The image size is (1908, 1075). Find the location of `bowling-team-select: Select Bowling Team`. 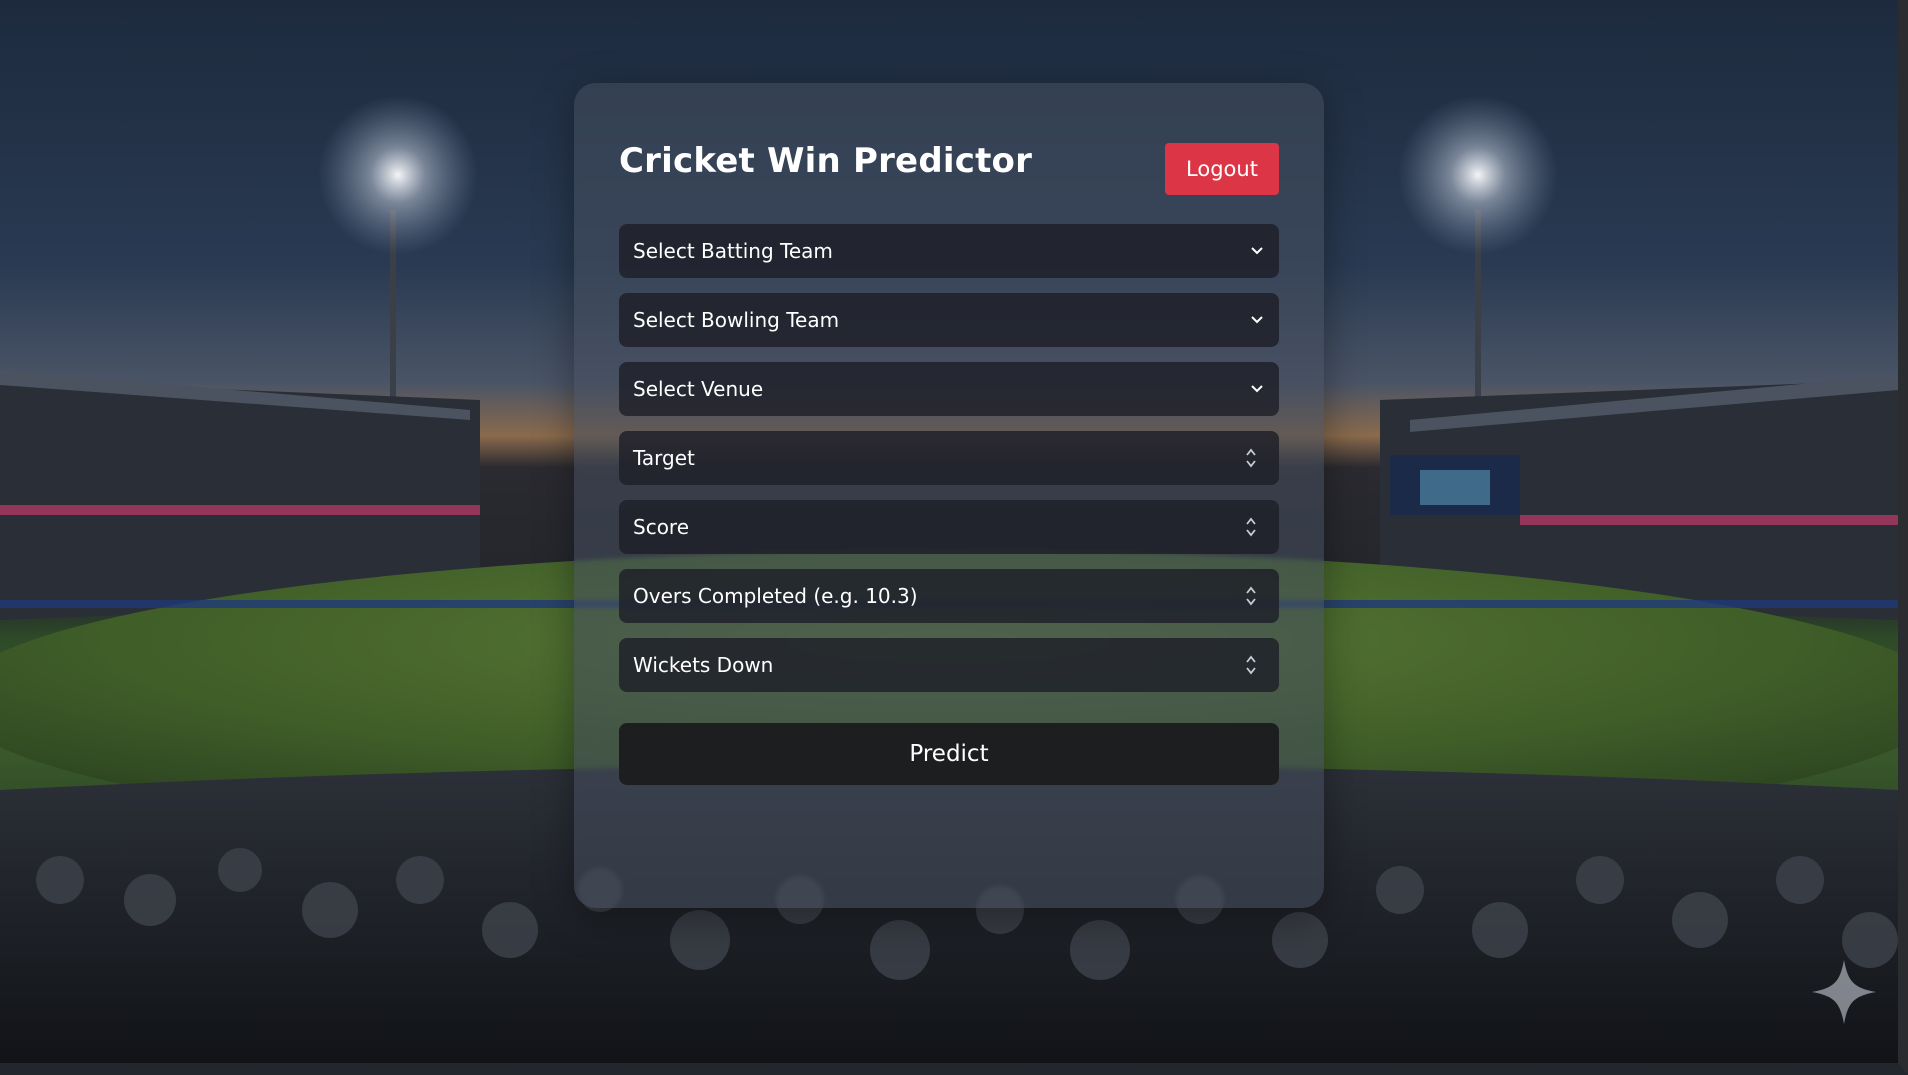

bowling-team-select: Select Bowling Team is located at coordinates (949, 320).